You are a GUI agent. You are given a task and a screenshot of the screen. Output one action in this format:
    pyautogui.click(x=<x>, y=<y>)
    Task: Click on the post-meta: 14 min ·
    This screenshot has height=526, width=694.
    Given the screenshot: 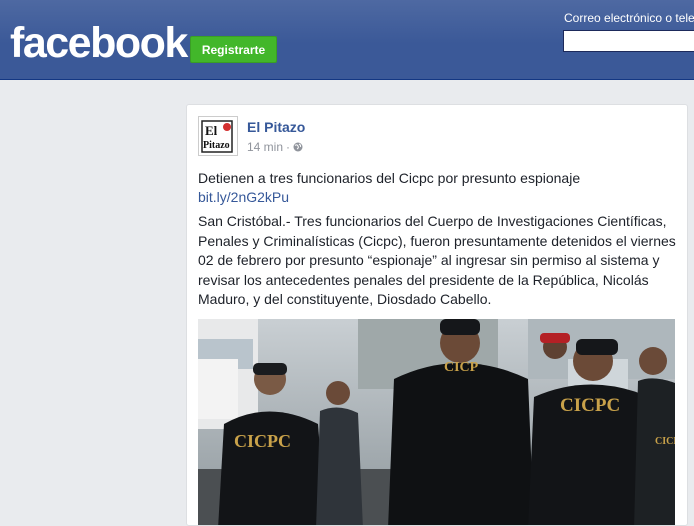 What is the action you would take?
    pyautogui.click(x=275, y=147)
    